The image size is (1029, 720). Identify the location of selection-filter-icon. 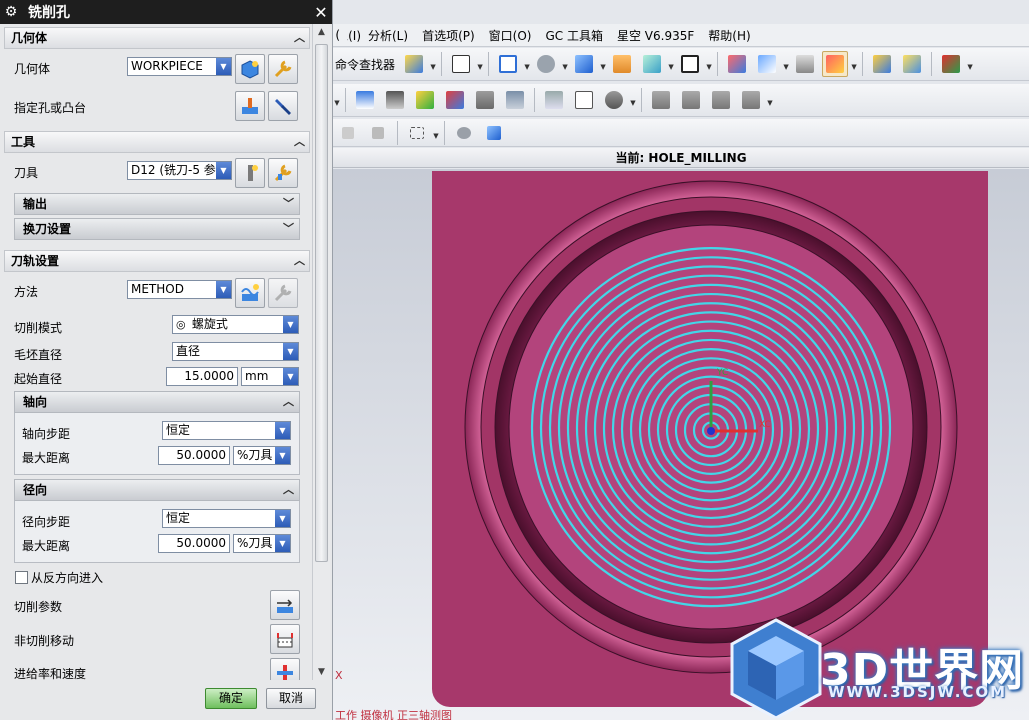
(348, 133).